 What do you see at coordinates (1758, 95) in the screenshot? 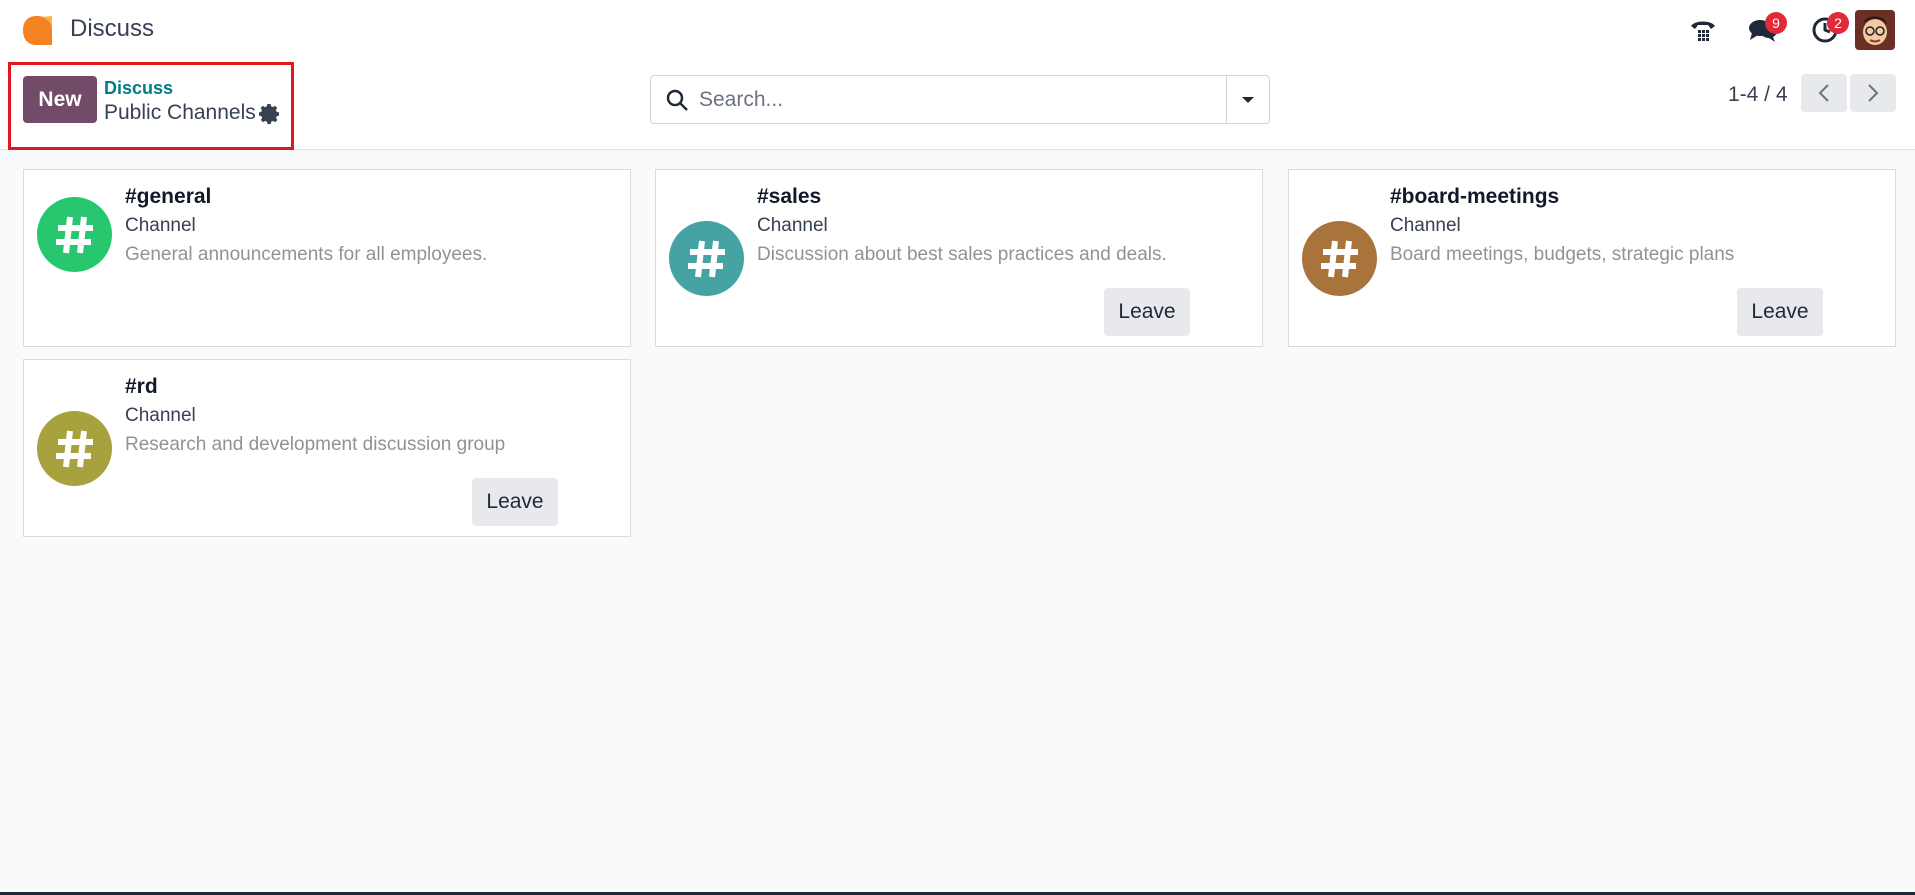
I see `pager-value: 1-4 / 4` at bounding box center [1758, 95].